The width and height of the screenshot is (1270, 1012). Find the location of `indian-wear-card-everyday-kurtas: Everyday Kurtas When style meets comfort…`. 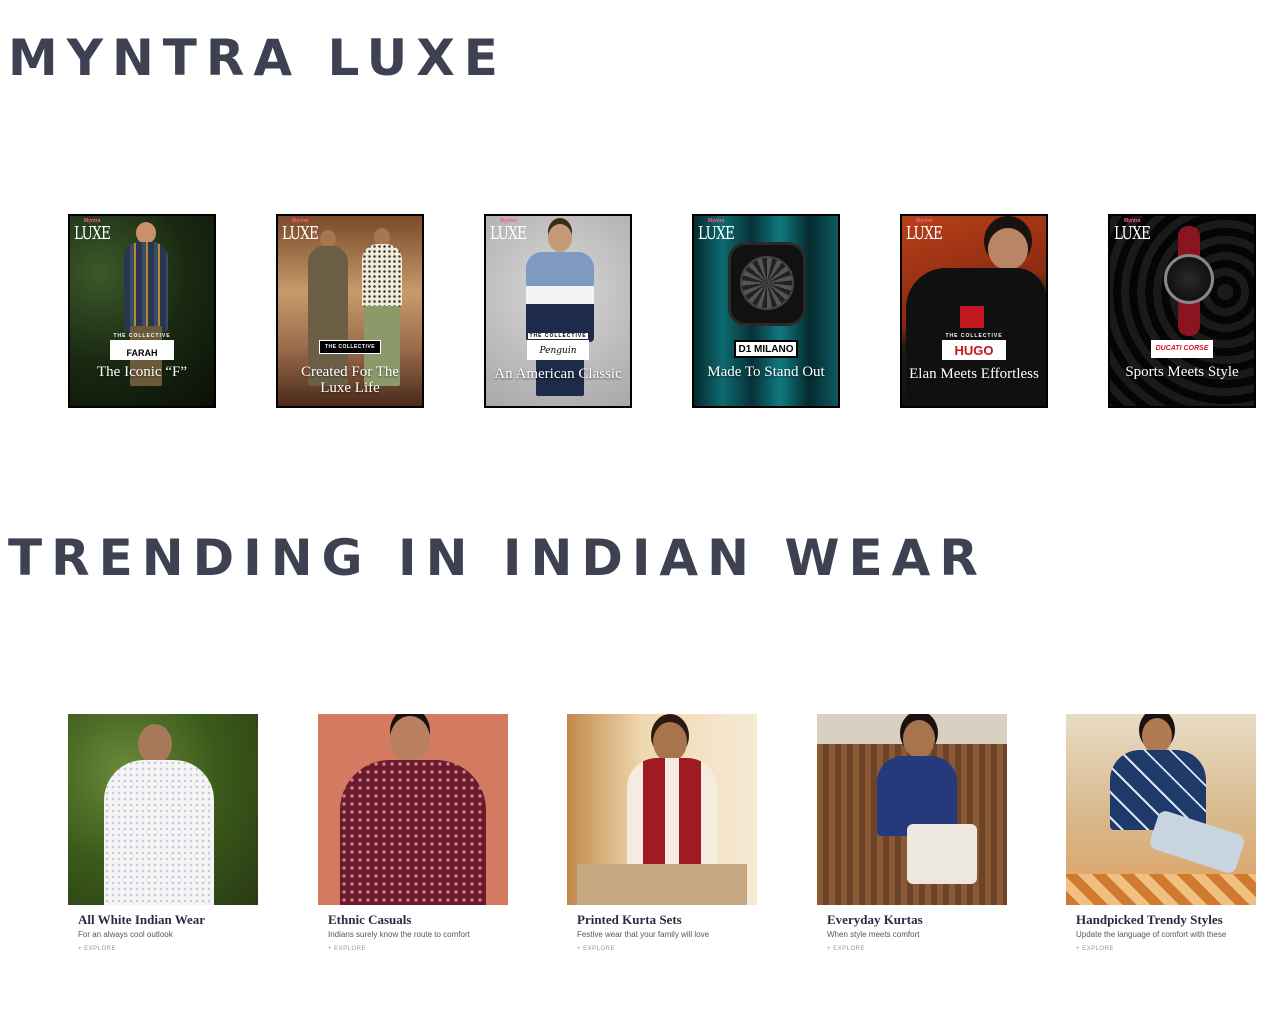

indian-wear-card-everyday-kurtas: Everyday Kurtas When style meets comfort… is located at coordinates (912, 839).